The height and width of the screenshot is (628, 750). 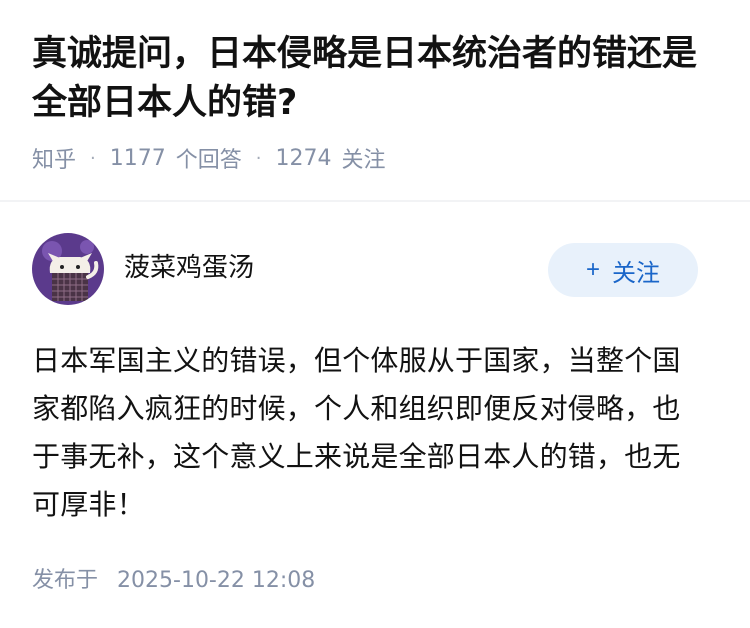 I want to click on question-meta: 知乎 · 1177 个回答 · 1274 关注, so click(x=375, y=158).